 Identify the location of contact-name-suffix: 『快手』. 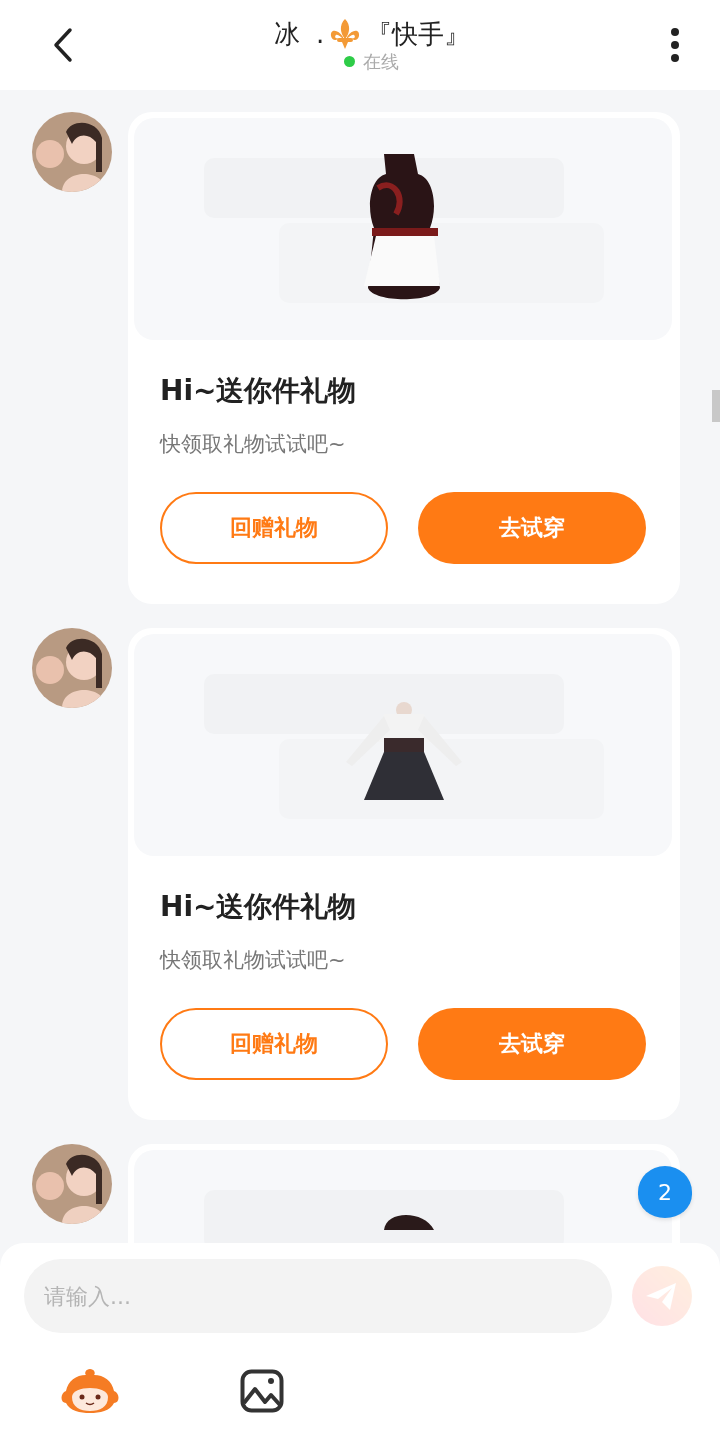
(418, 34).